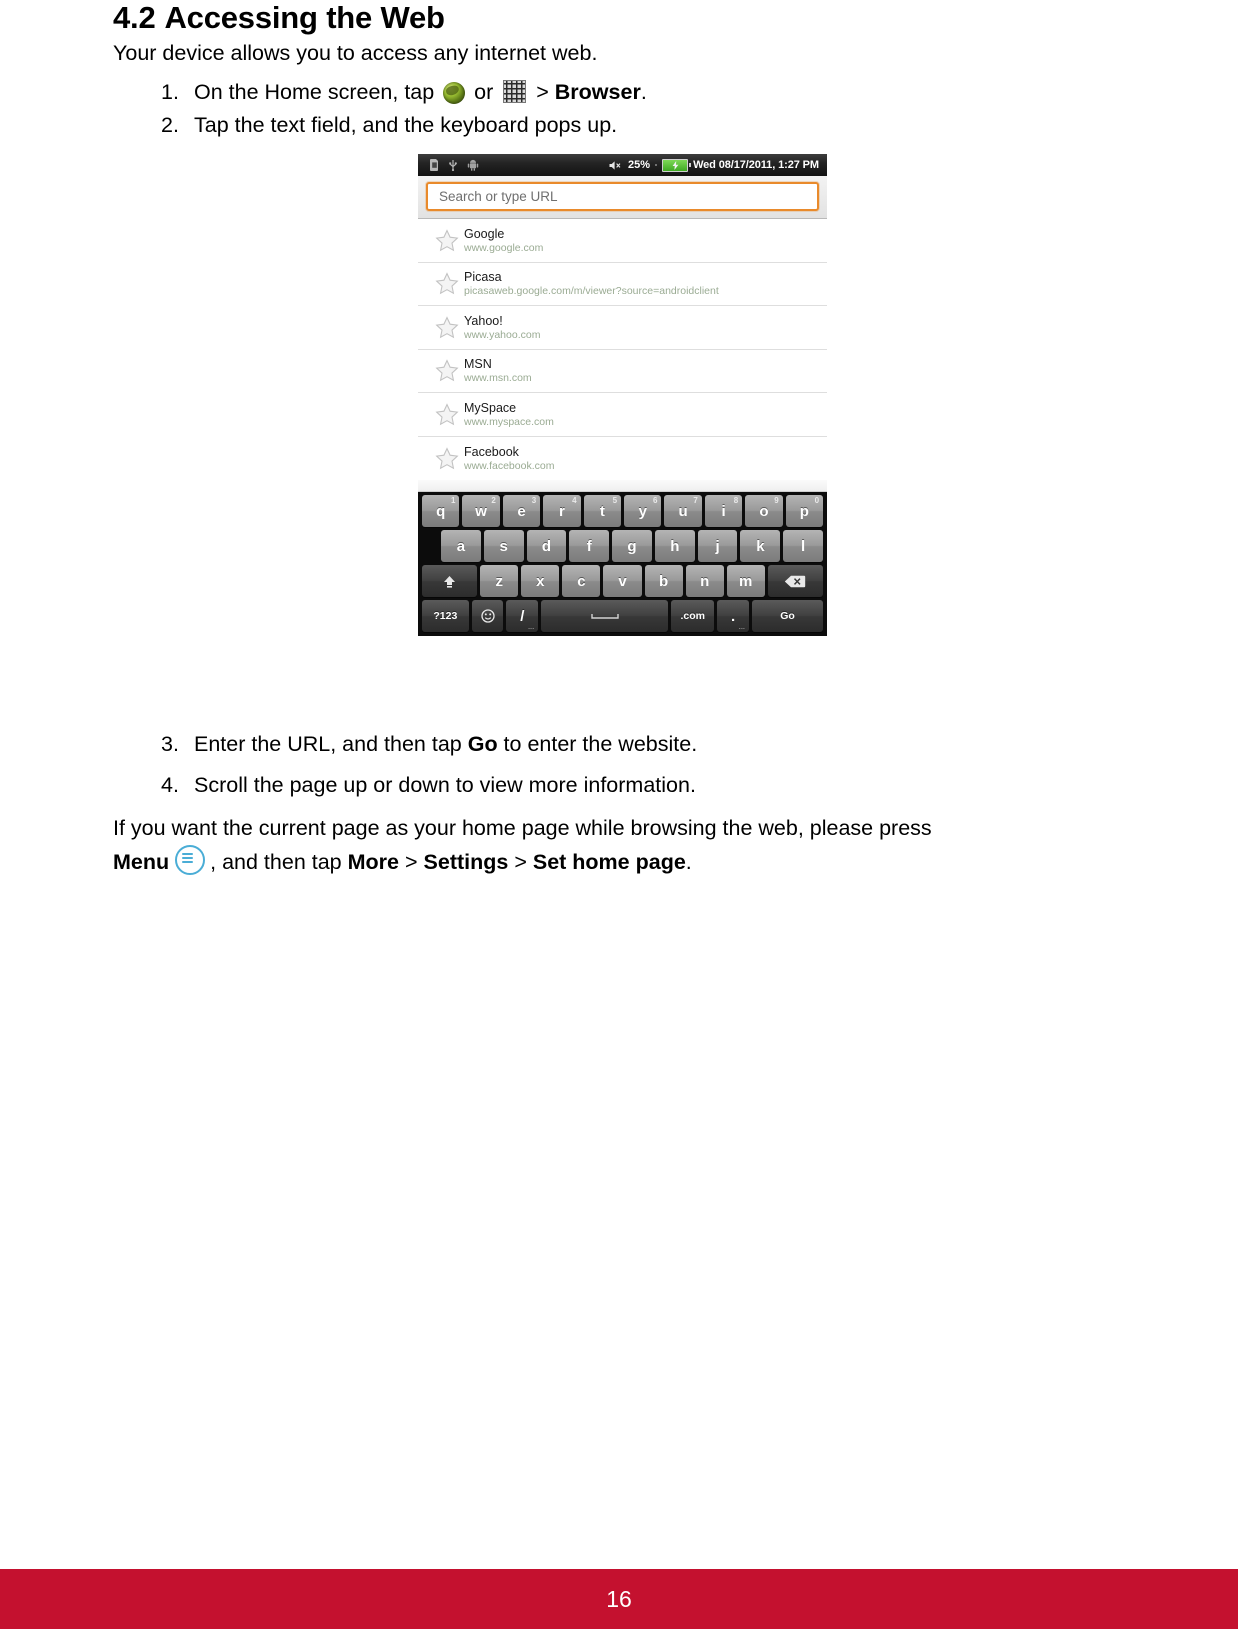  I want to click on key-label: f, so click(589, 546).